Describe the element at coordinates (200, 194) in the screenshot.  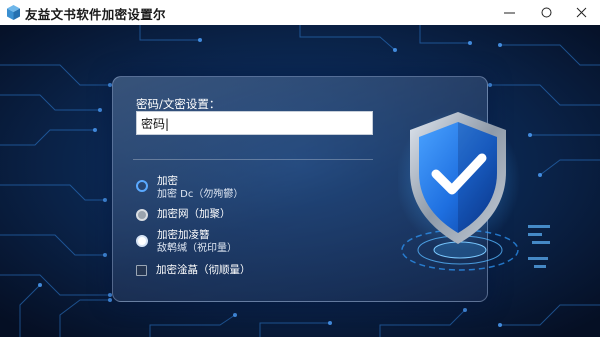
I see `option-subtitle: 加密 Dc（勿殉鬱）` at that location.